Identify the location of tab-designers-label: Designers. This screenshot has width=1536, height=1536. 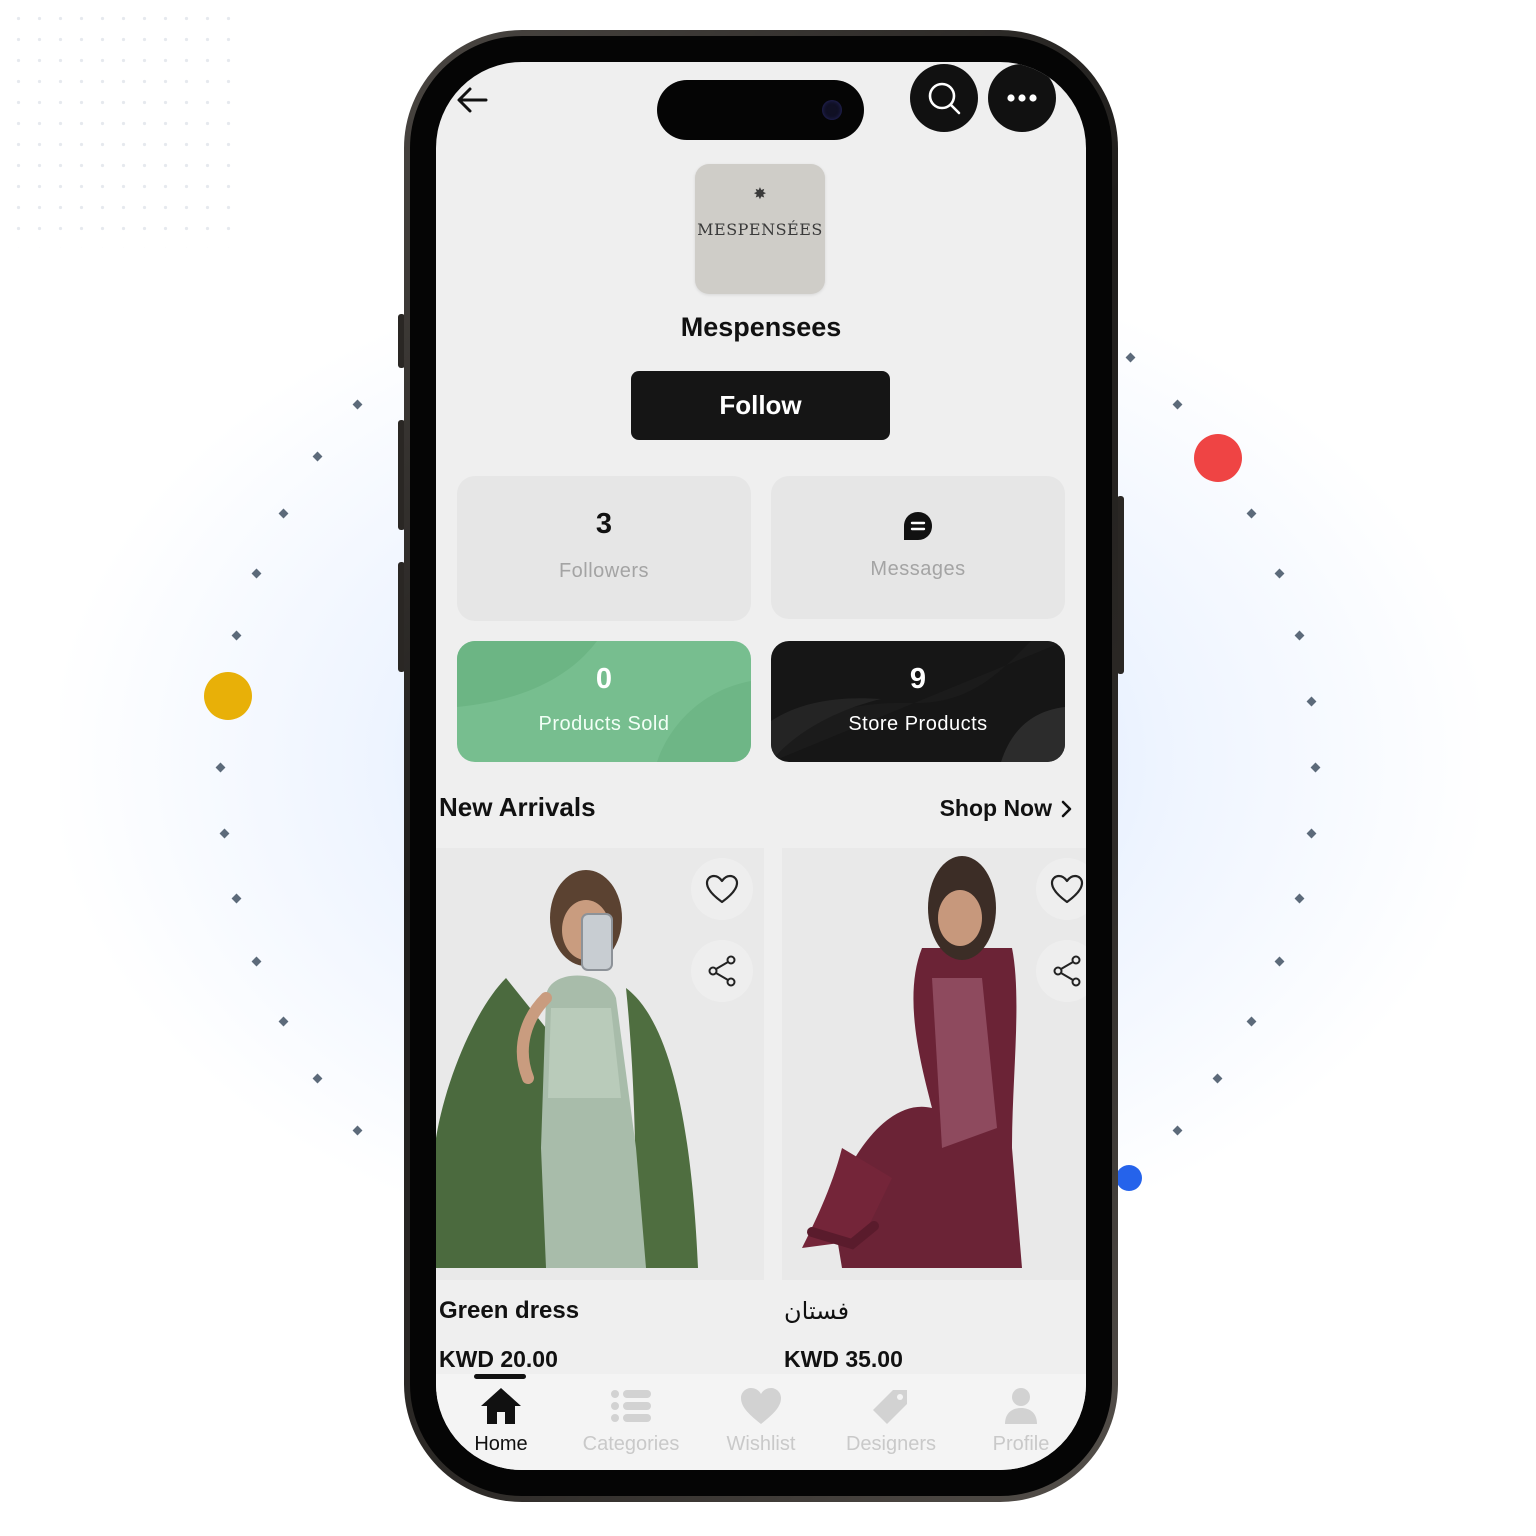
(891, 1444).